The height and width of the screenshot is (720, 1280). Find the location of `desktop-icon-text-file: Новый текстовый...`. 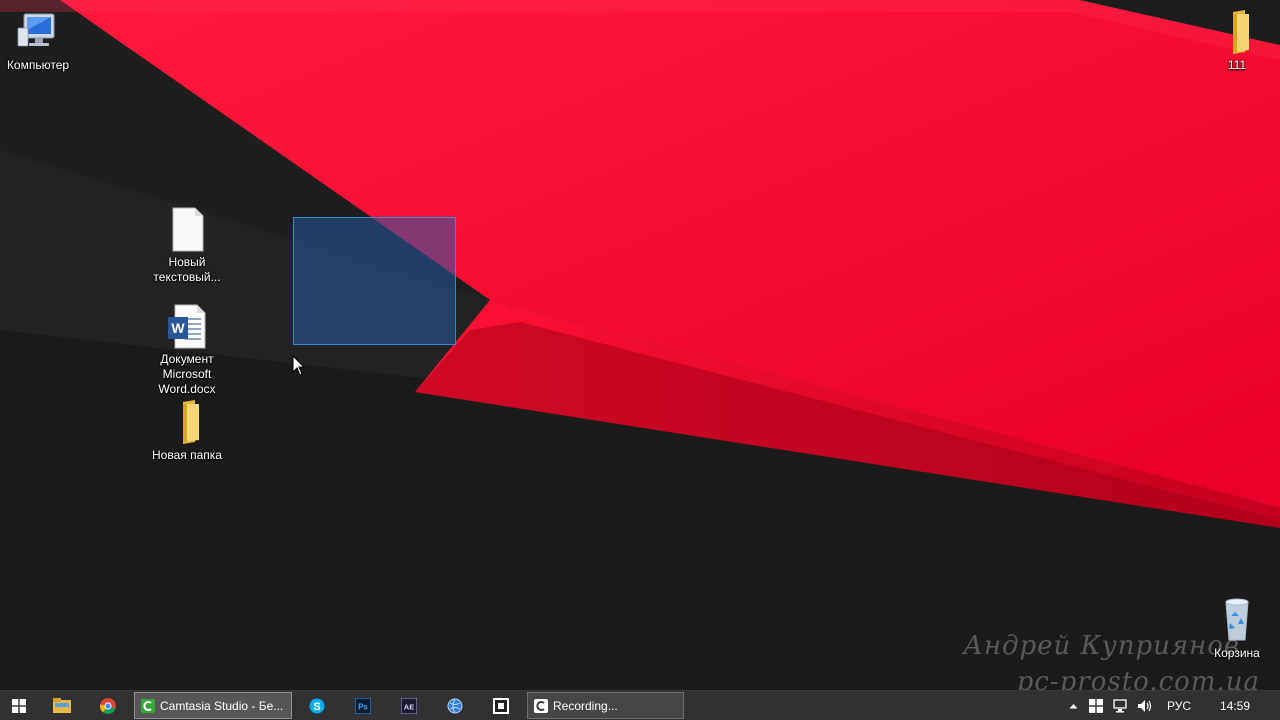

desktop-icon-text-file: Новый текстовый... is located at coordinates (187, 245).